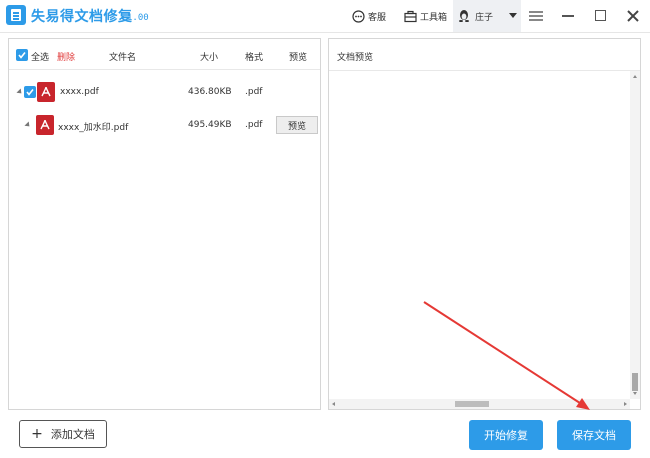 This screenshot has width=650, height=458. I want to click on penguin-user-icon, so click(464, 16).